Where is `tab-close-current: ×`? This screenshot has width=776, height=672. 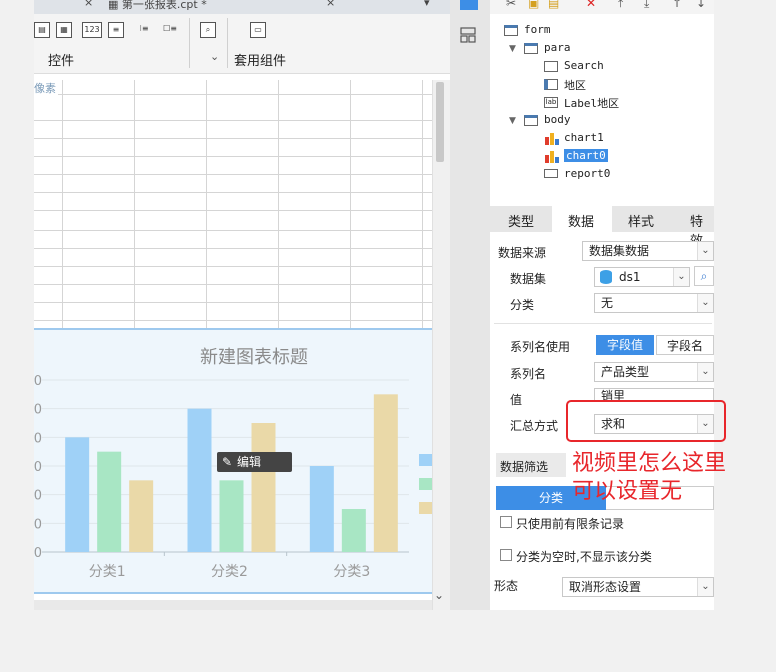 tab-close-current: × is located at coordinates (330, 6).